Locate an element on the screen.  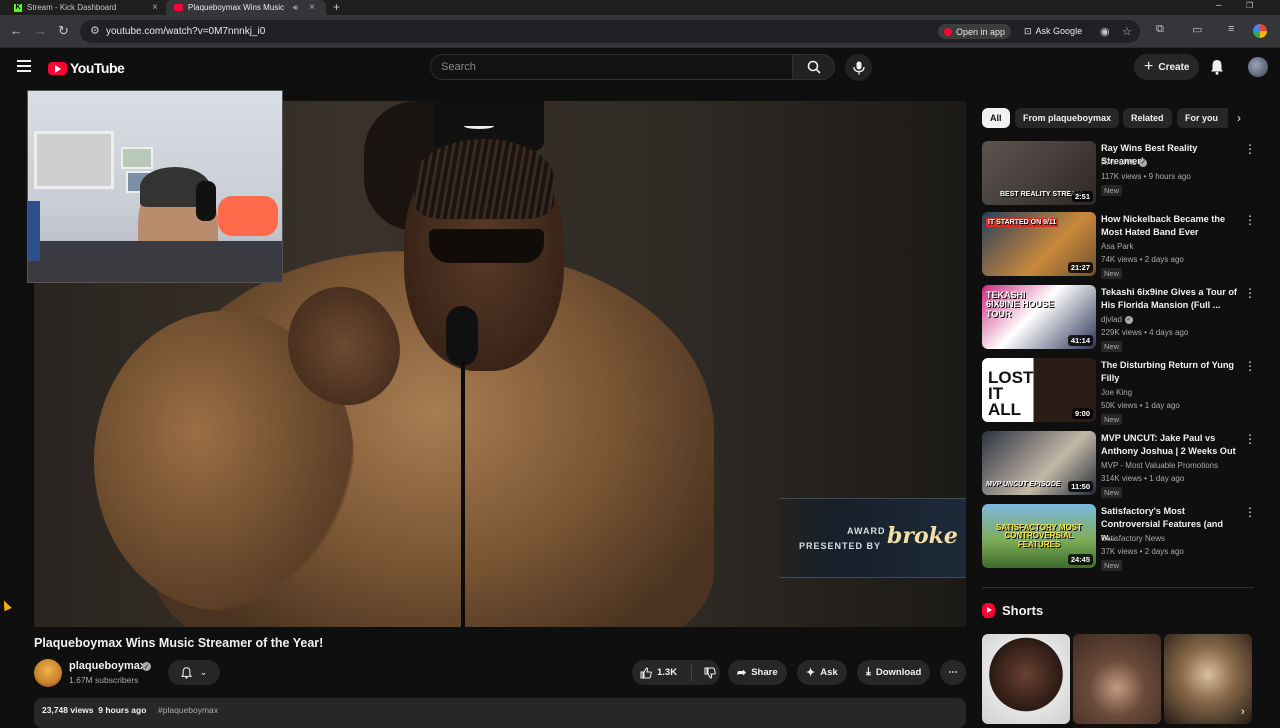
youtube-logo: YouTube is located at coordinates (86, 68).